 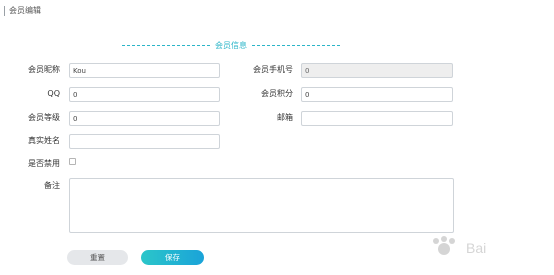 What do you see at coordinates (52, 185) in the screenshot?
I see `remark-label: 备注` at bounding box center [52, 185].